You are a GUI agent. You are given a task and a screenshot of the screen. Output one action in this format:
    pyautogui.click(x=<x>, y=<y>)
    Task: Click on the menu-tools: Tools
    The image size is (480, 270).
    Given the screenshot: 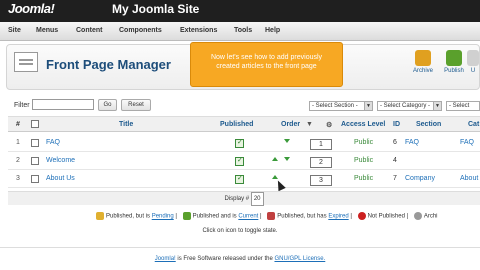 What is the action you would take?
    pyautogui.click(x=243, y=30)
    